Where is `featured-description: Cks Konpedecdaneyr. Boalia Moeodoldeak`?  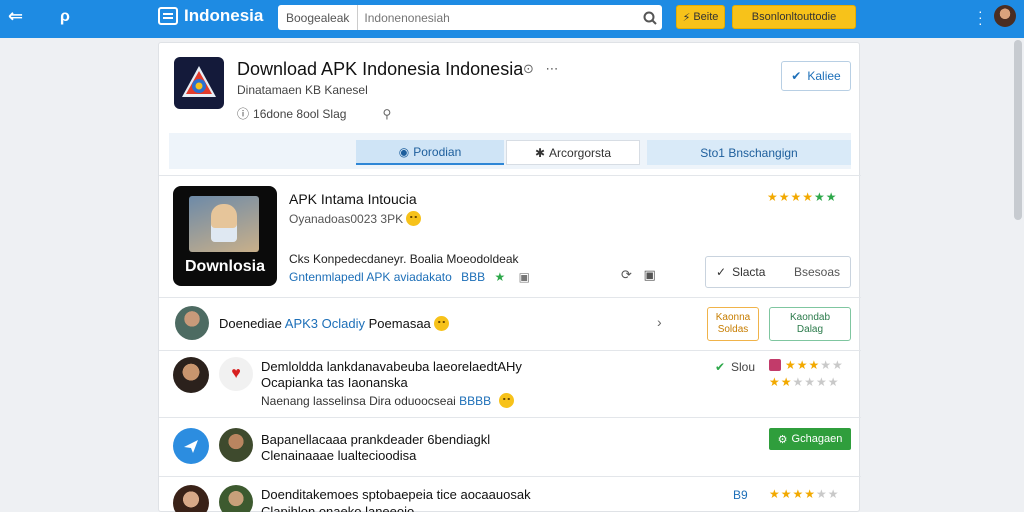
featured-description: Cks Konpedecdaneyr. Boalia Moeodoldeak is located at coordinates (404, 259).